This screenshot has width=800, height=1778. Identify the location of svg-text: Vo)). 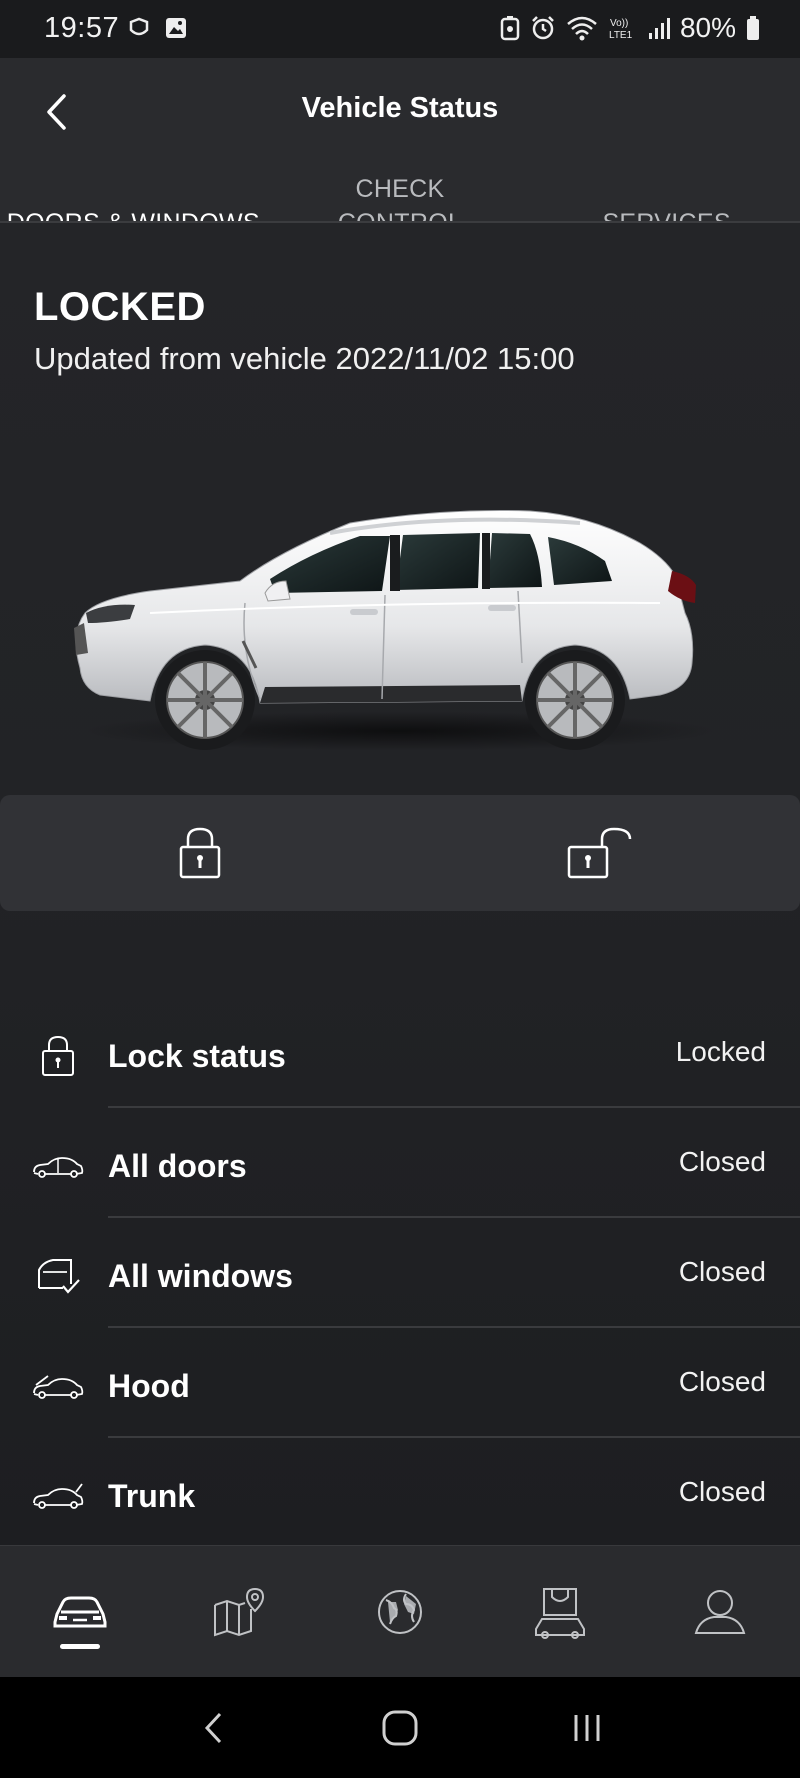
(619, 23).